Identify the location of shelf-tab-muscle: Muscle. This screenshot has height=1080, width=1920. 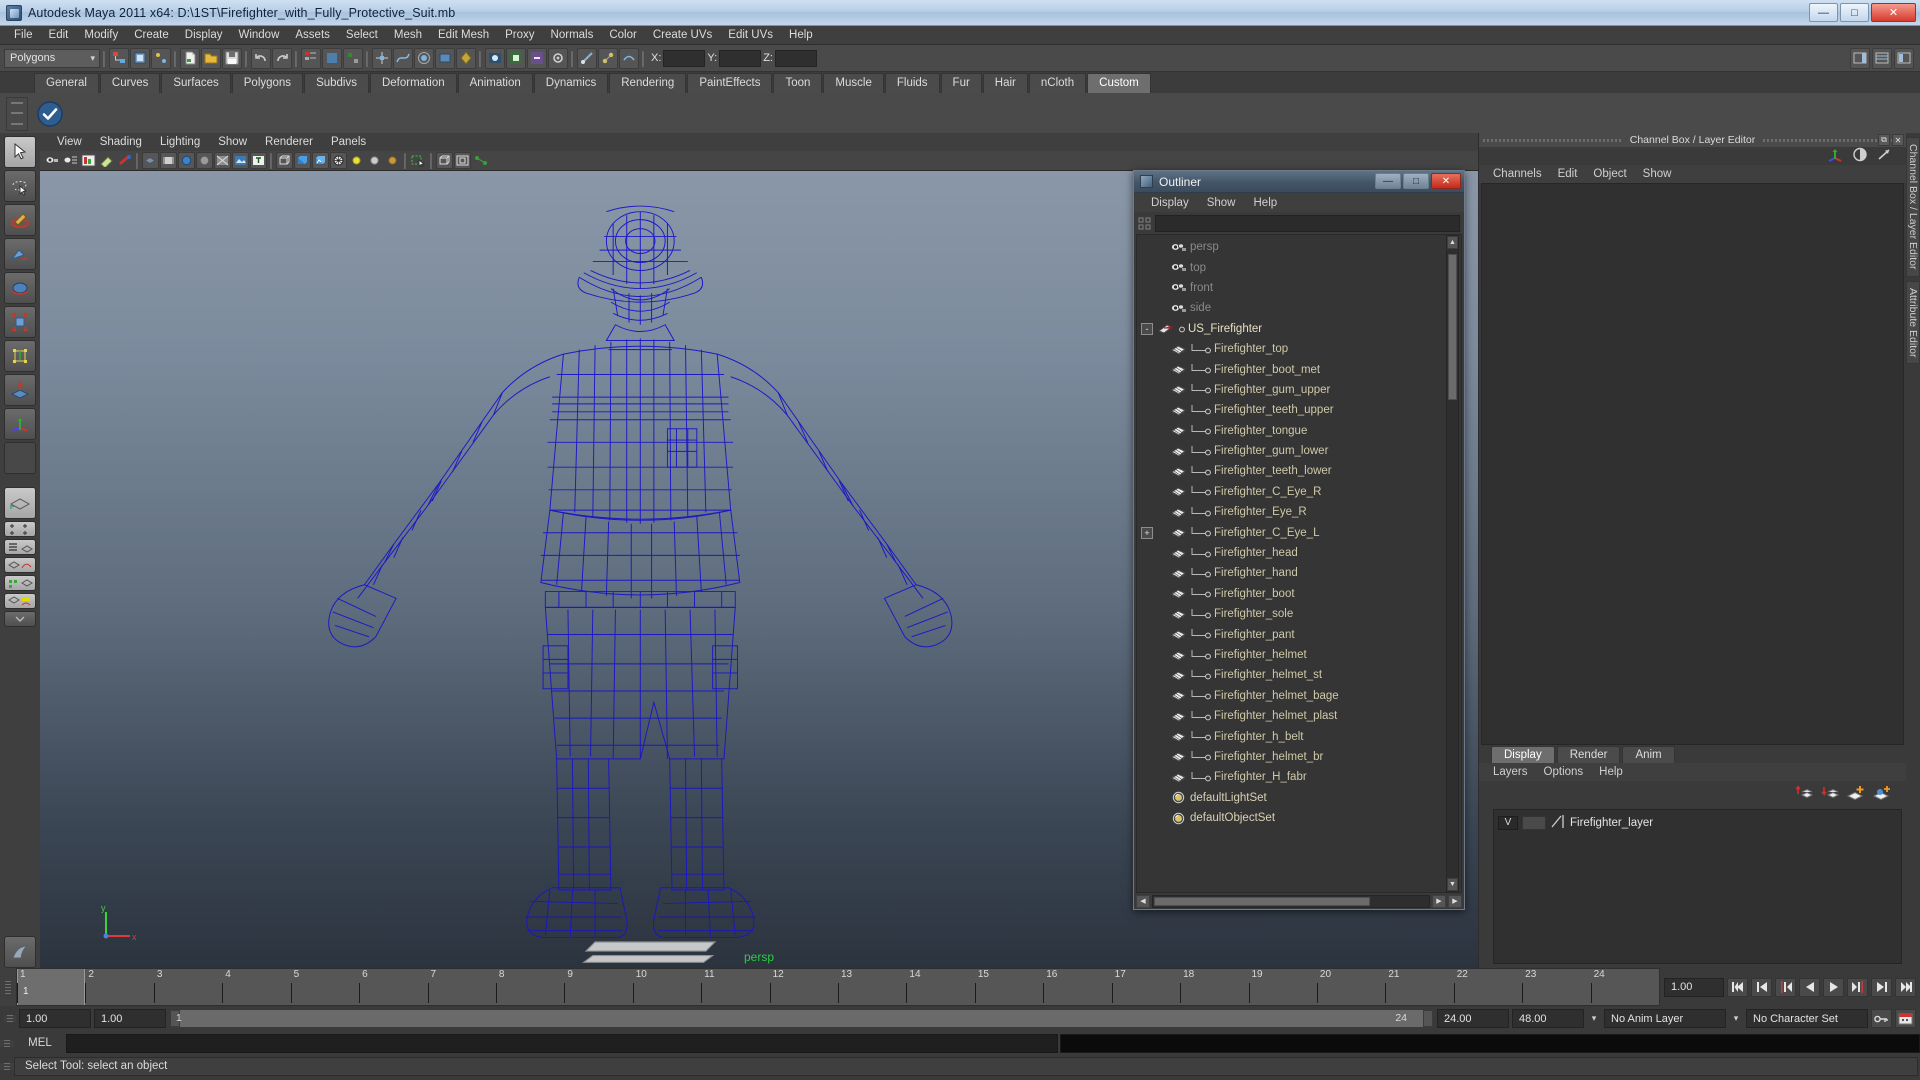
(853, 83).